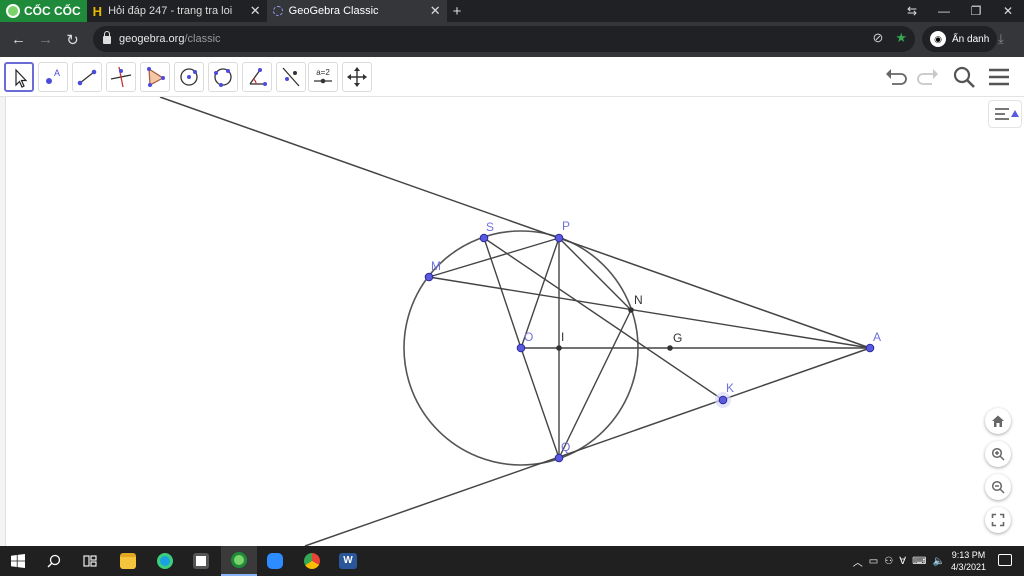 The image size is (1024, 576). What do you see at coordinates (562, 337) in the screenshot?
I see `label-i: I` at bounding box center [562, 337].